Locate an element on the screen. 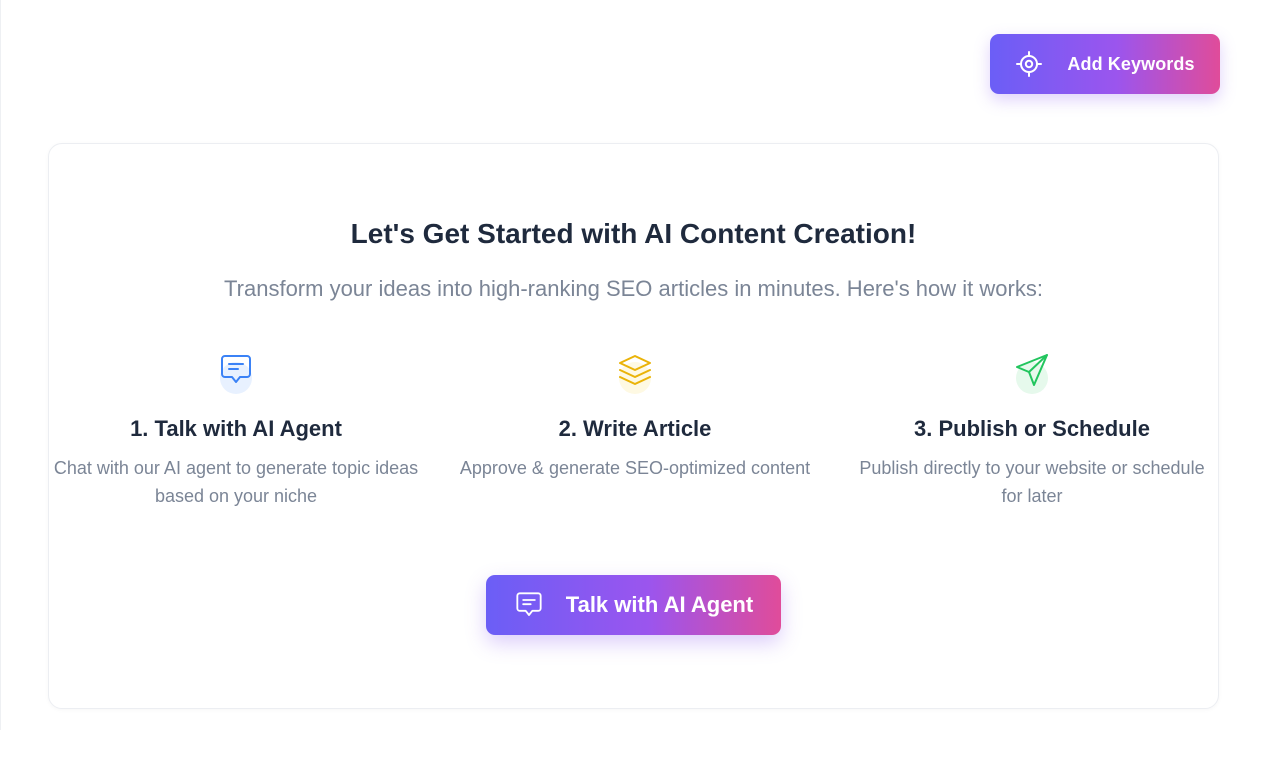 The image size is (1270, 760). step-title: 2. Write Article is located at coordinates (635, 428).